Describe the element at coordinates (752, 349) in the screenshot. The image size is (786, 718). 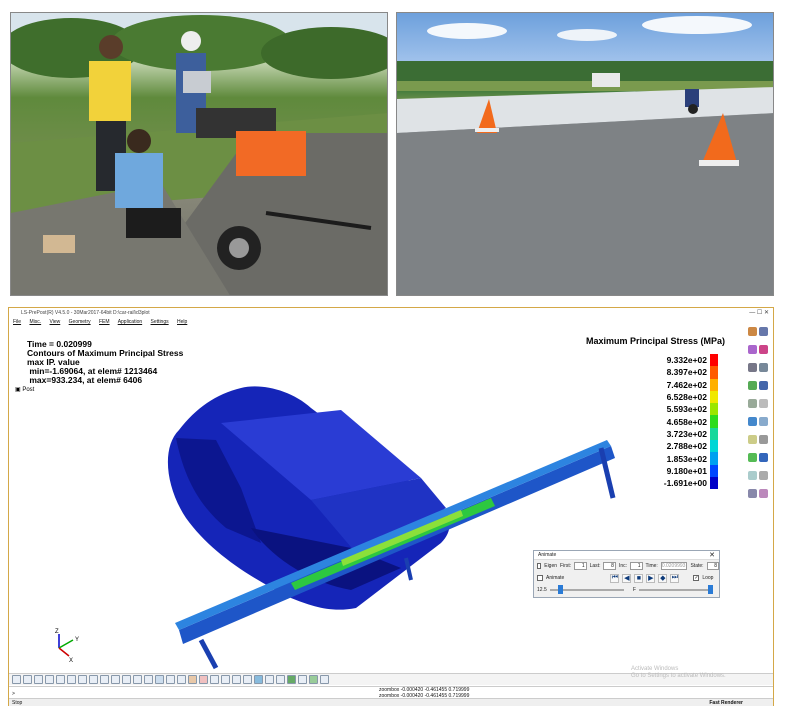
I see `select-part-icon` at that location.